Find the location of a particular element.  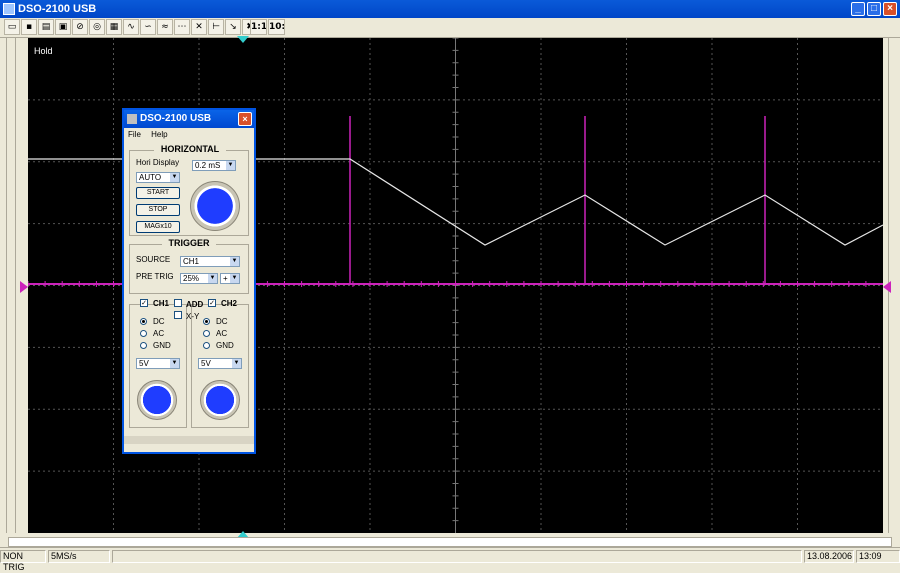

xy-label: X-Y is located at coordinates (193, 316).